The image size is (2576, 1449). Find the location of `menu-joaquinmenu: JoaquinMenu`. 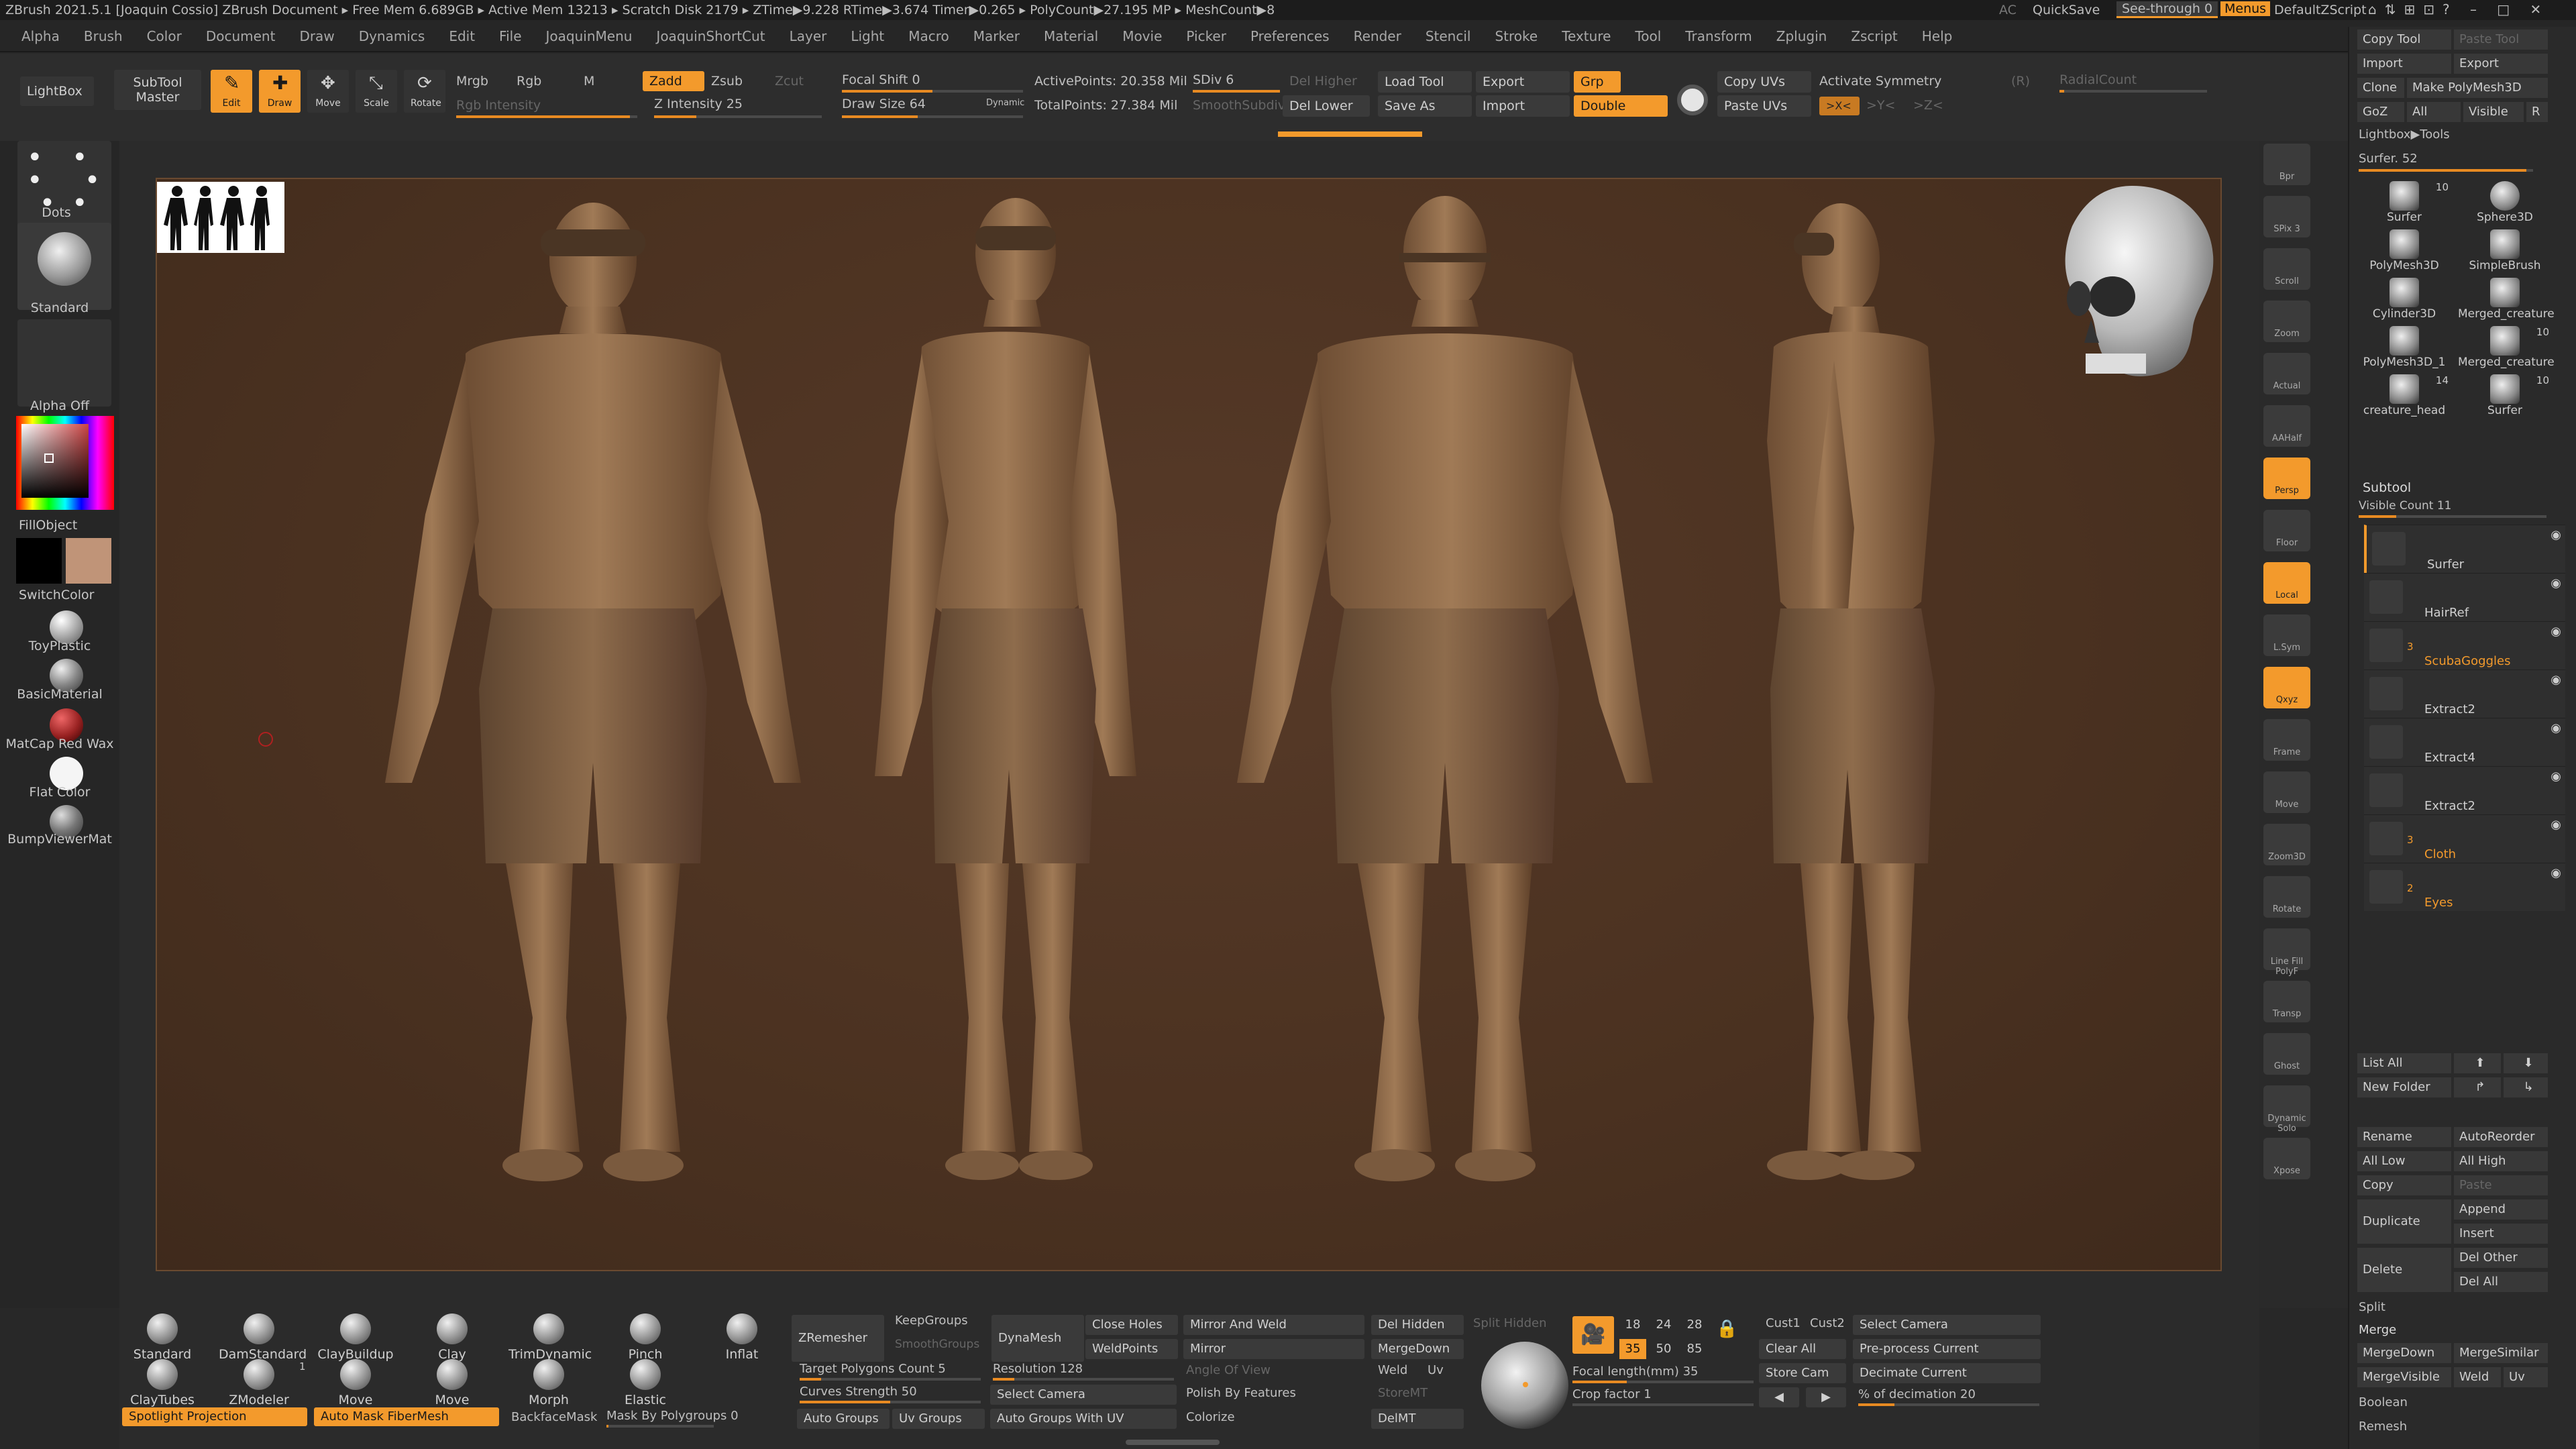

menu-joaquinmenu: JoaquinMenu is located at coordinates (589, 36).